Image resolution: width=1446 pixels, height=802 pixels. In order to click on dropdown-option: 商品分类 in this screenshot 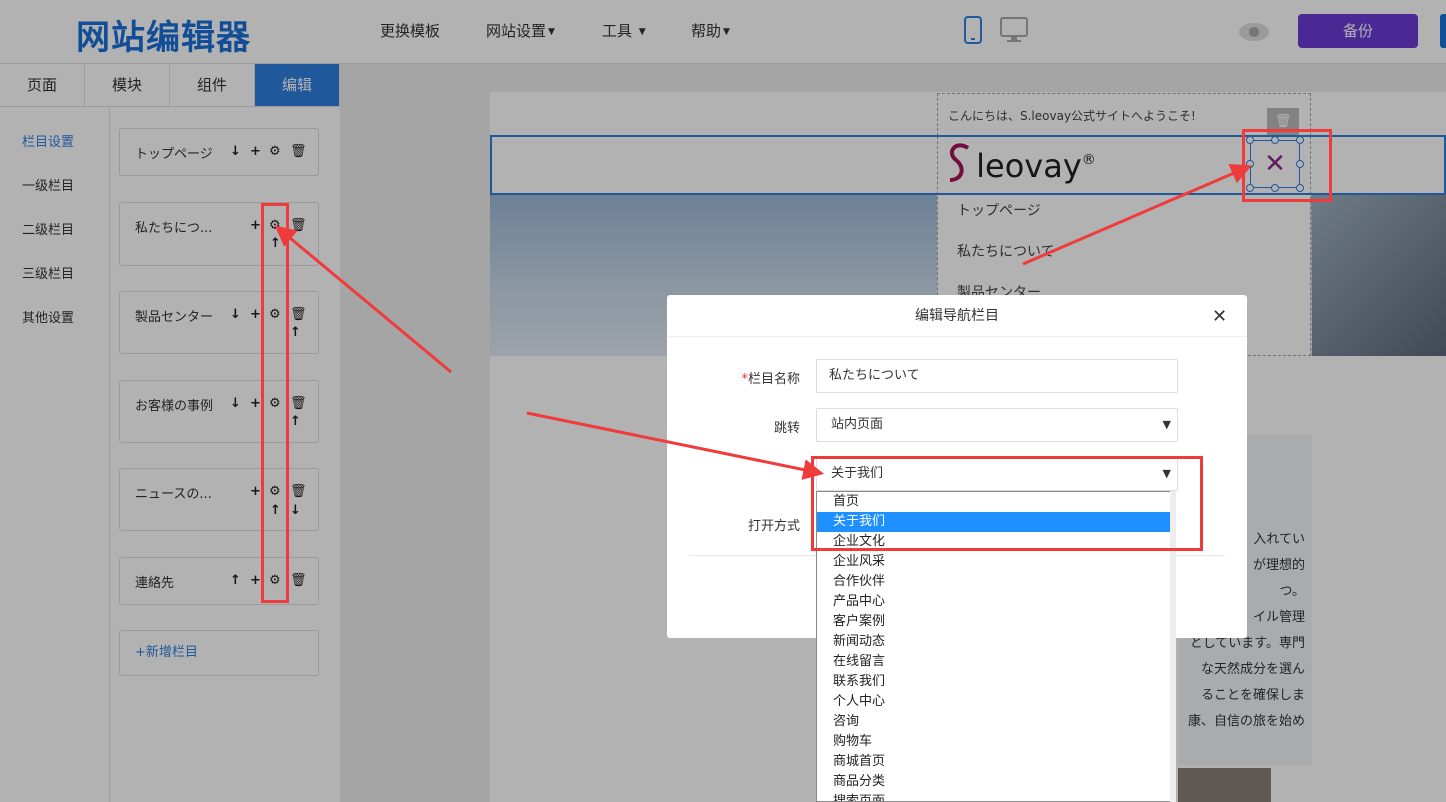, I will do `click(994, 782)`.